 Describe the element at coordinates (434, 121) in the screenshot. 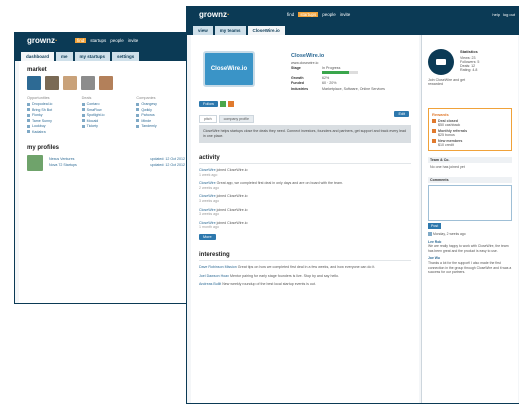

I see `reward-icon` at that location.